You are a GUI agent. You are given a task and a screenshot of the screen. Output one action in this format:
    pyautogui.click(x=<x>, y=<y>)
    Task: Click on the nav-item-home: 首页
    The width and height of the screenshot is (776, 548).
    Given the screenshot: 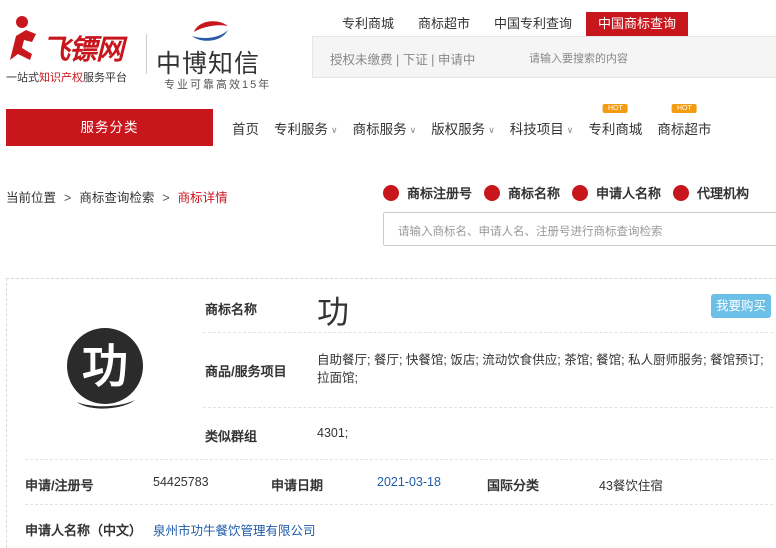 What is the action you would take?
    pyautogui.click(x=245, y=128)
    